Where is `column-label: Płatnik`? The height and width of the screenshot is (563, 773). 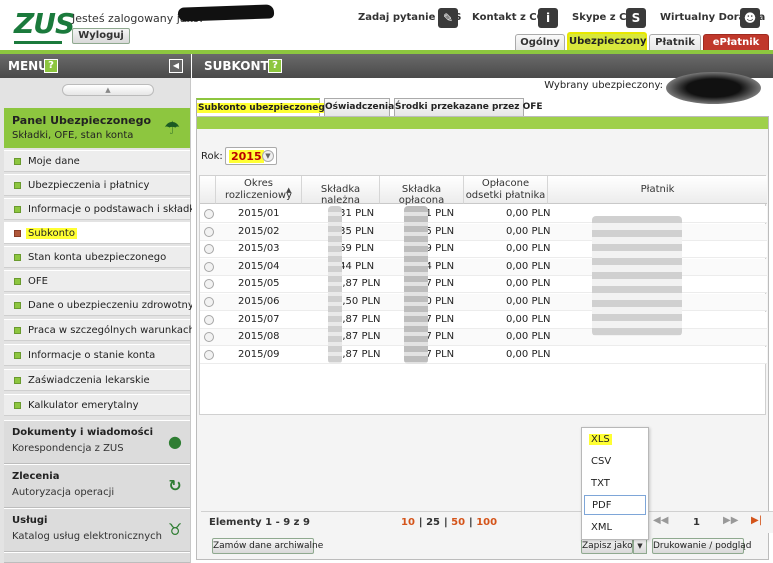
column-label: Płatnik is located at coordinates (657, 189).